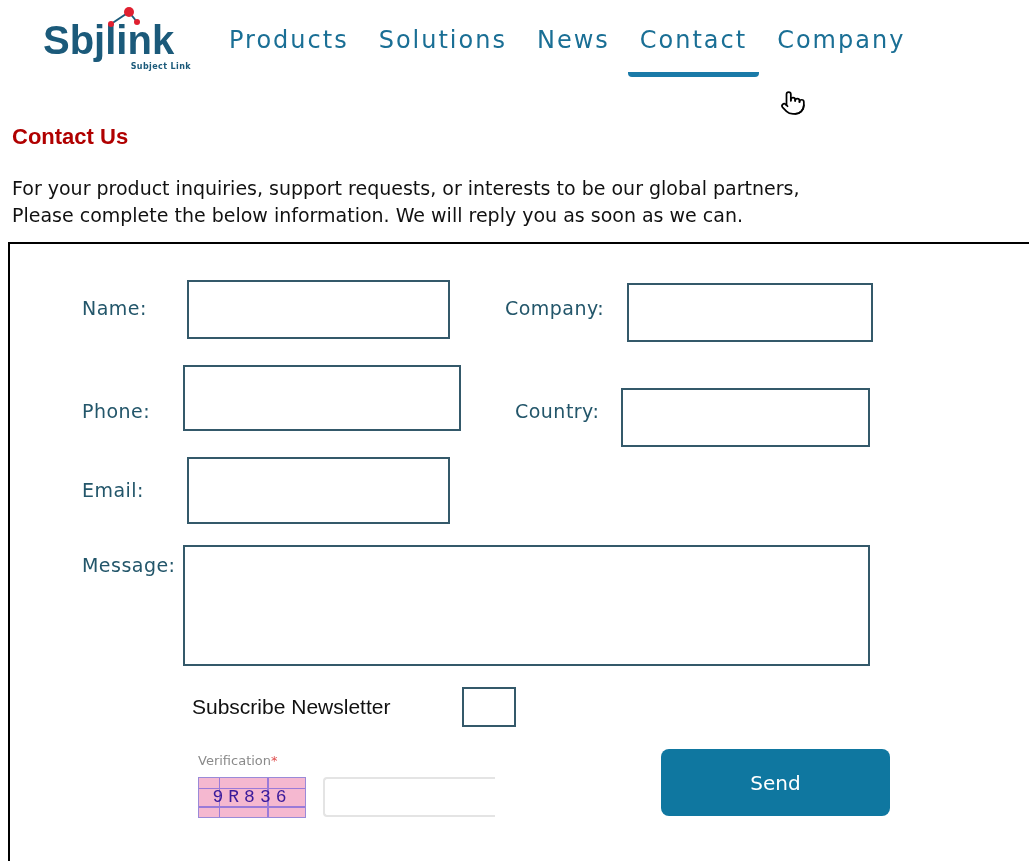  Describe the element at coordinates (406, 202) in the screenshot. I see `intro-paragraph: For your product inquiries, support requests, or interests to be our global partners, Please complete the below information. We will reply you as soon as we can.` at that location.